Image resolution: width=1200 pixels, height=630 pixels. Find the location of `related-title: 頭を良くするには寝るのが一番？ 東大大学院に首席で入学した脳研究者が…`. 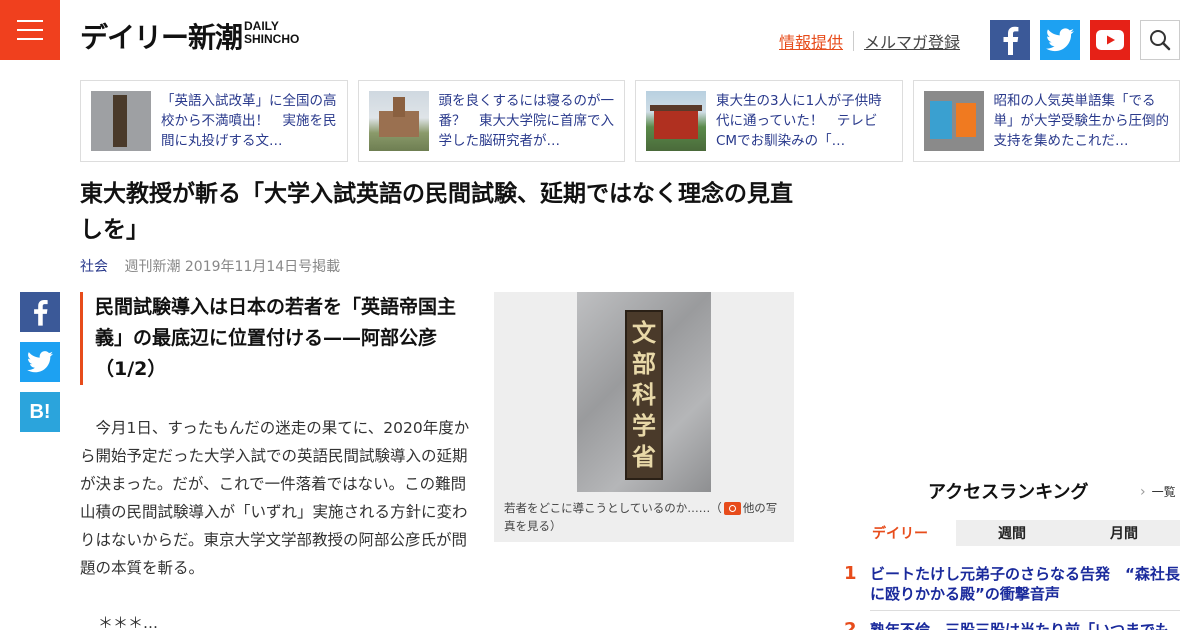

related-title: 頭を良くするには寝るのが一番？ 東大大学院に首席で入学した脳研究者が… is located at coordinates (526, 121).